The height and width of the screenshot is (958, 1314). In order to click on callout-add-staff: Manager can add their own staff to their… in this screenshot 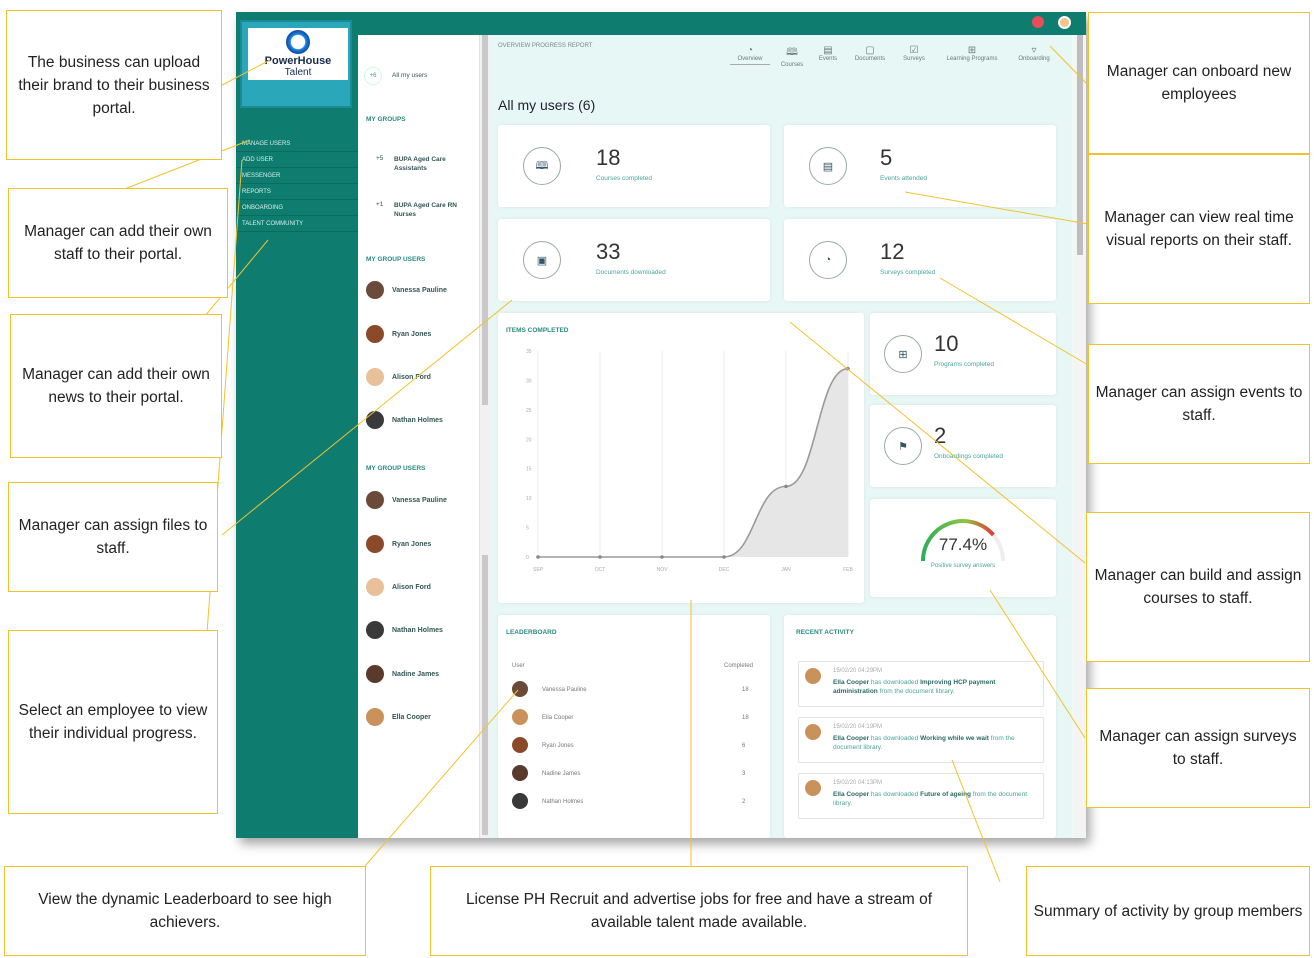, I will do `click(118, 243)`.